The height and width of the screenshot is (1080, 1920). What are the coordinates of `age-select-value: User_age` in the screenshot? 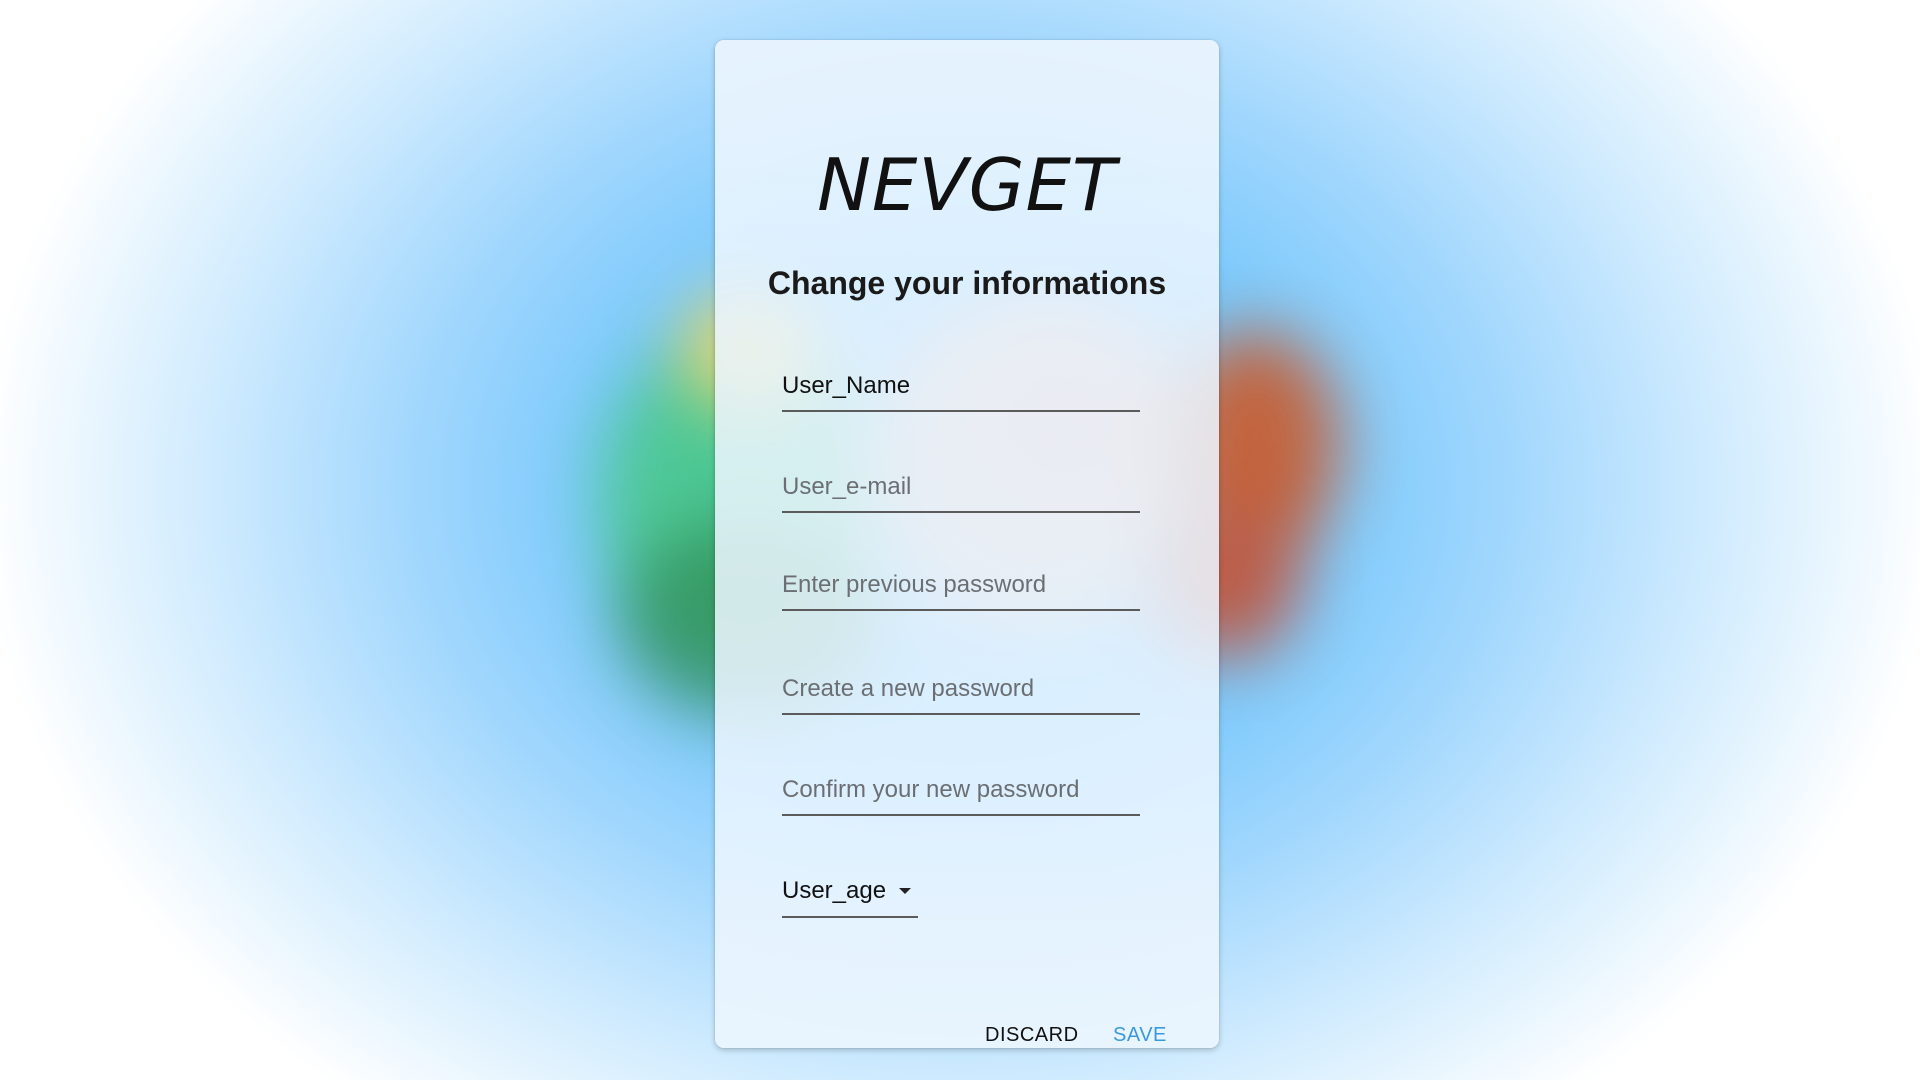 It's located at (834, 890).